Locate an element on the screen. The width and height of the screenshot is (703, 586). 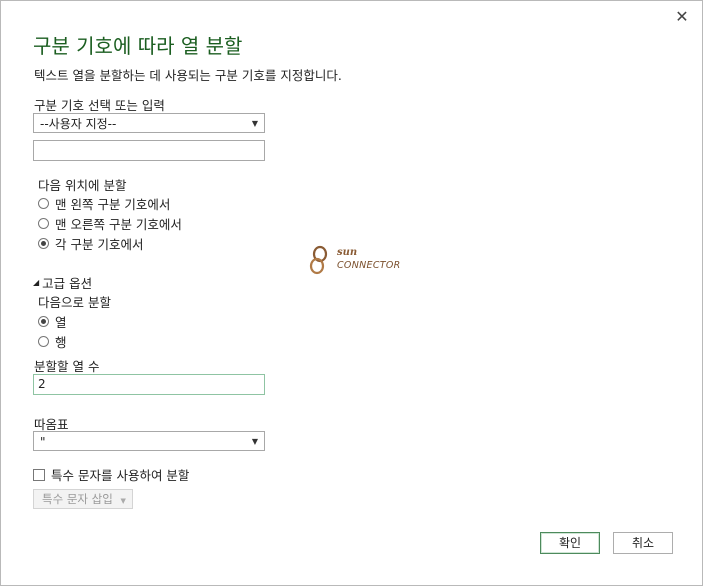
radio-each-label: 각 구분 기호에서 is located at coordinates (99, 244).